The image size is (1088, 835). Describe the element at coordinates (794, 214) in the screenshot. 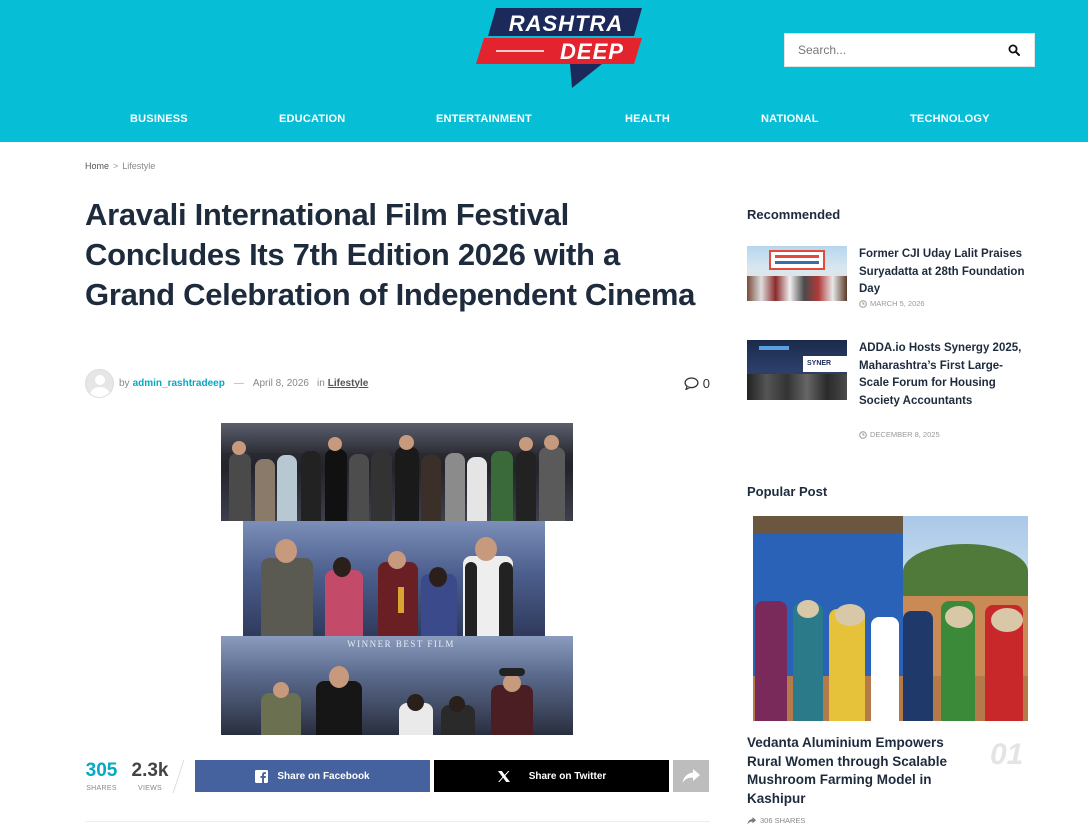

I see `recommended-heading: Recommended` at that location.